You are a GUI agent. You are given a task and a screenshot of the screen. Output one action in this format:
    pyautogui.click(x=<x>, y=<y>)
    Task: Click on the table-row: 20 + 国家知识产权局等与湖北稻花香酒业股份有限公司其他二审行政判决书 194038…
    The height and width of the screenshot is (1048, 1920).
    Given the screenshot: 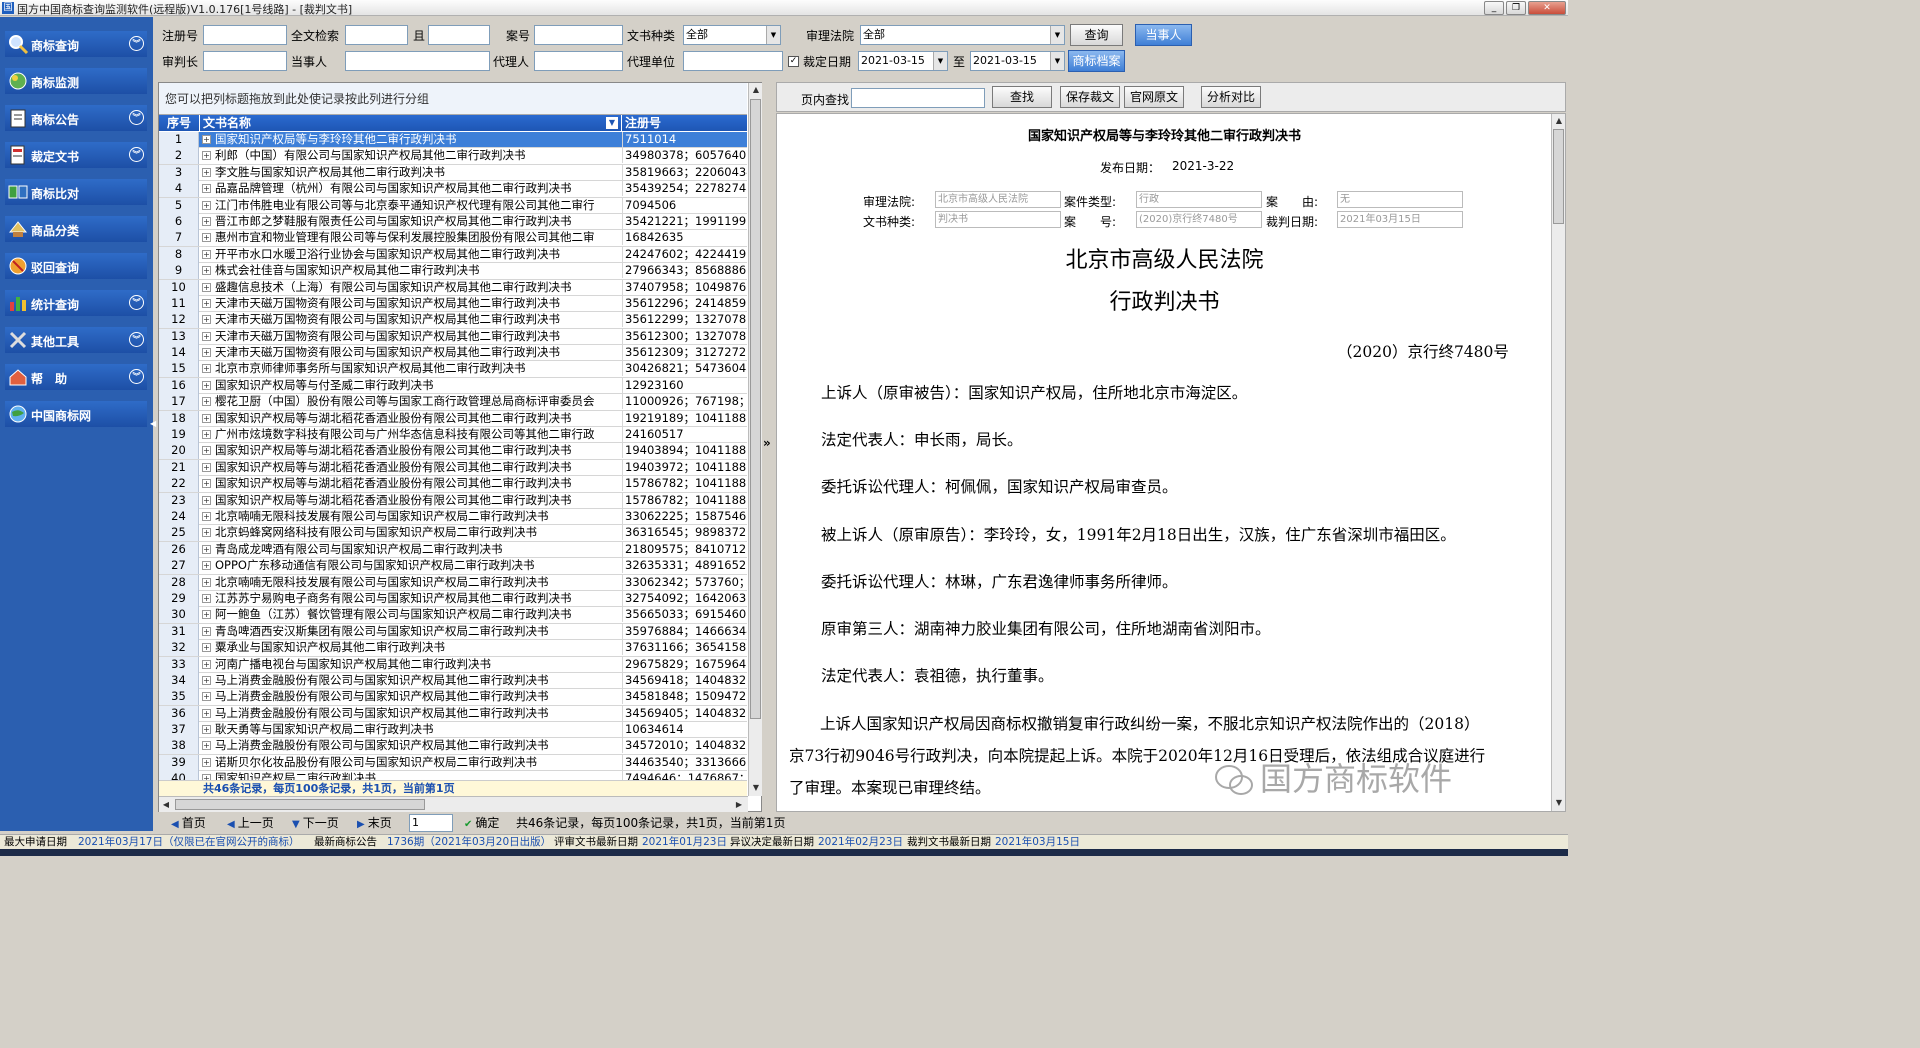 What is the action you would take?
    pyautogui.click(x=453, y=451)
    